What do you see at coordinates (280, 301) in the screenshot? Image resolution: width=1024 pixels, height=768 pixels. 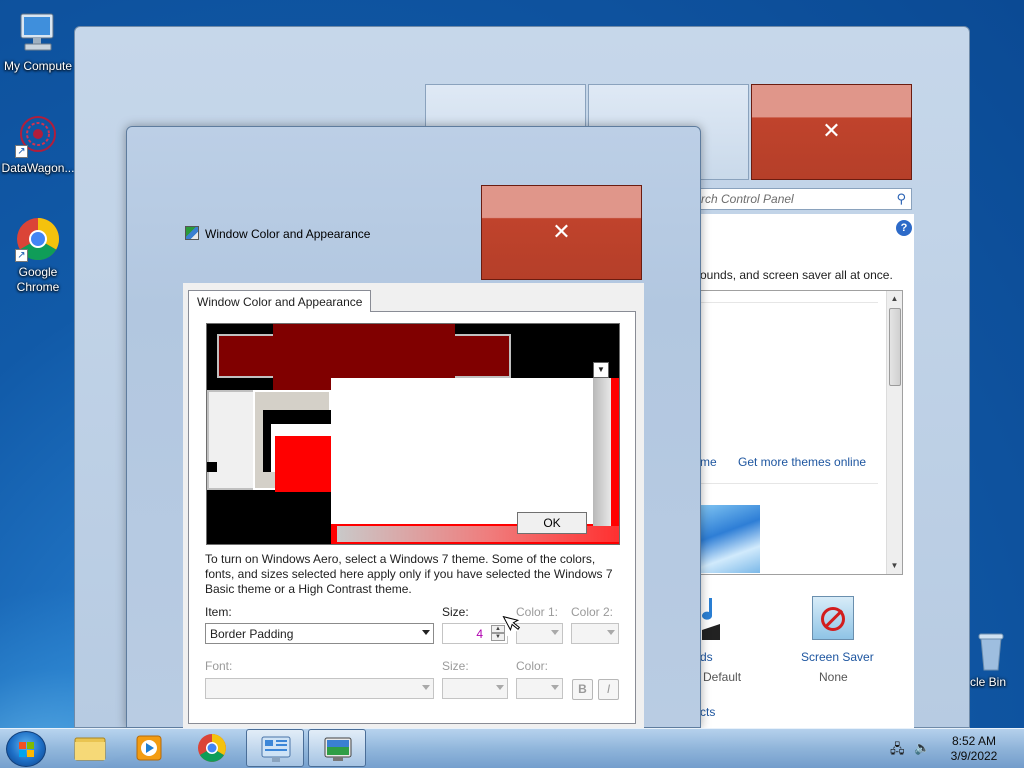 I see `tab-window-color-appearance: Window Color and Appearance` at bounding box center [280, 301].